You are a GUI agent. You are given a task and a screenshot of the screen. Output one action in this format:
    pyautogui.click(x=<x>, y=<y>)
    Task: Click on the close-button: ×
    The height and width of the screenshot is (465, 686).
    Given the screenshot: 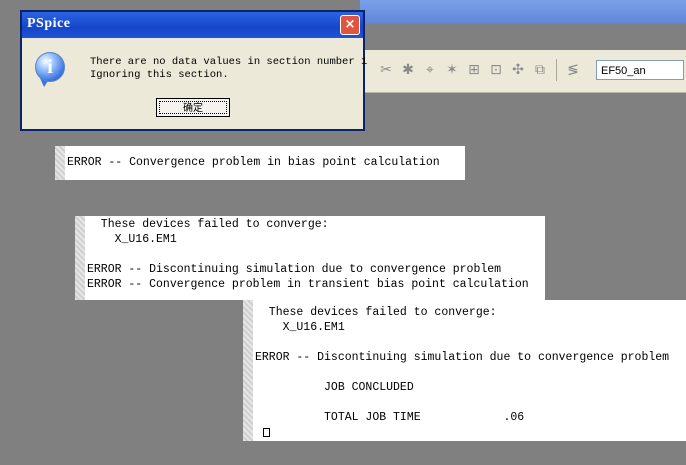 What is the action you would take?
    pyautogui.click(x=350, y=25)
    